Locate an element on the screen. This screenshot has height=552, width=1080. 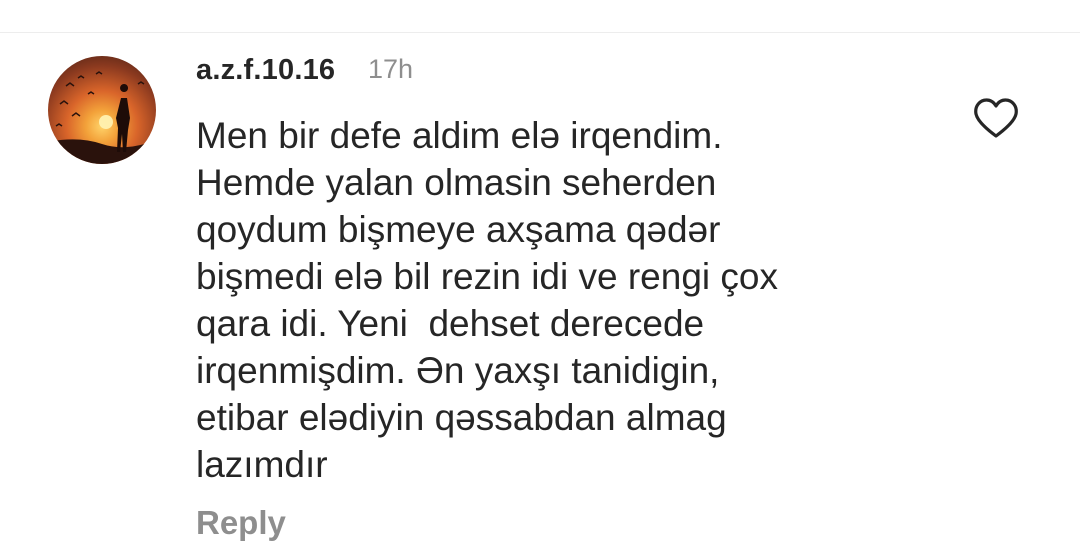
sunset-silhouette-avatar is located at coordinates (102, 117).